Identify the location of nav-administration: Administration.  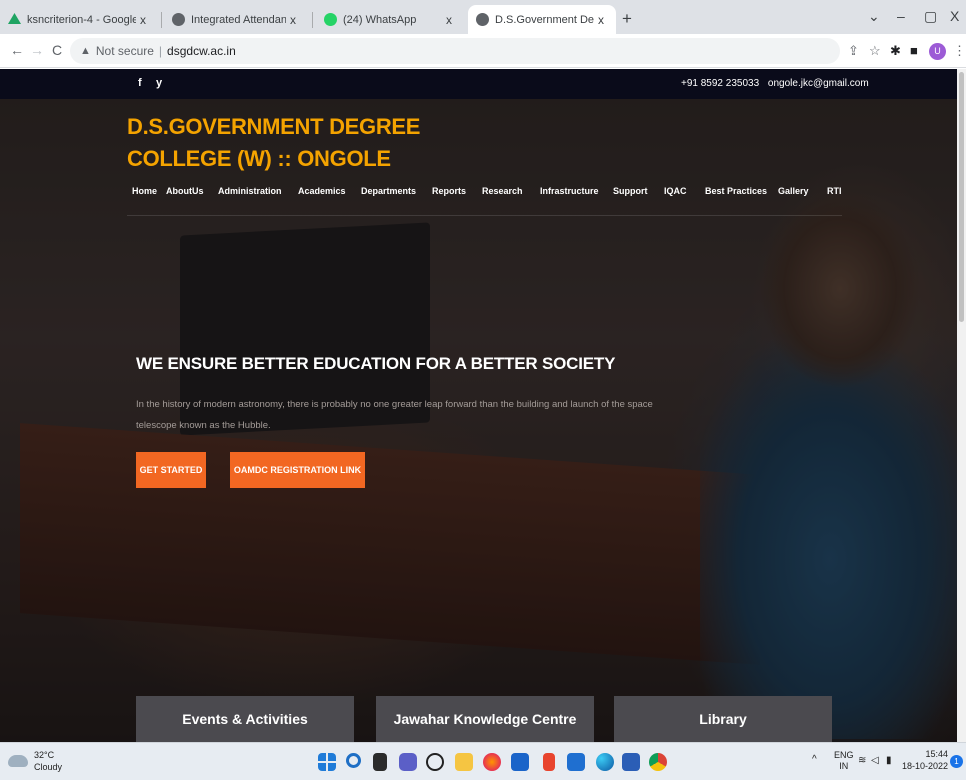
(250, 191).